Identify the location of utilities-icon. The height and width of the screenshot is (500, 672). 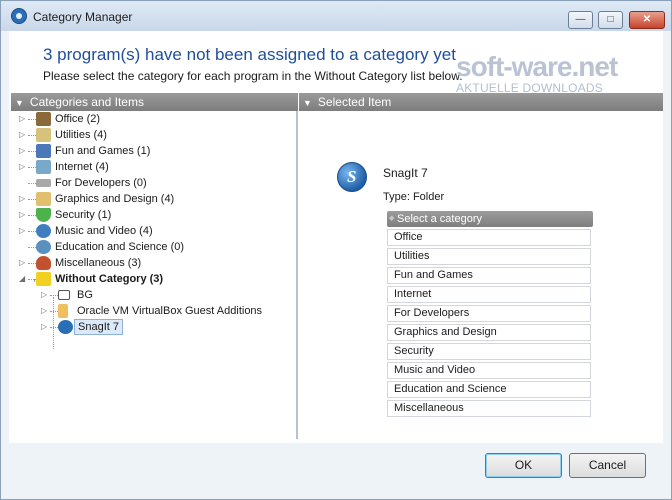
(43, 135).